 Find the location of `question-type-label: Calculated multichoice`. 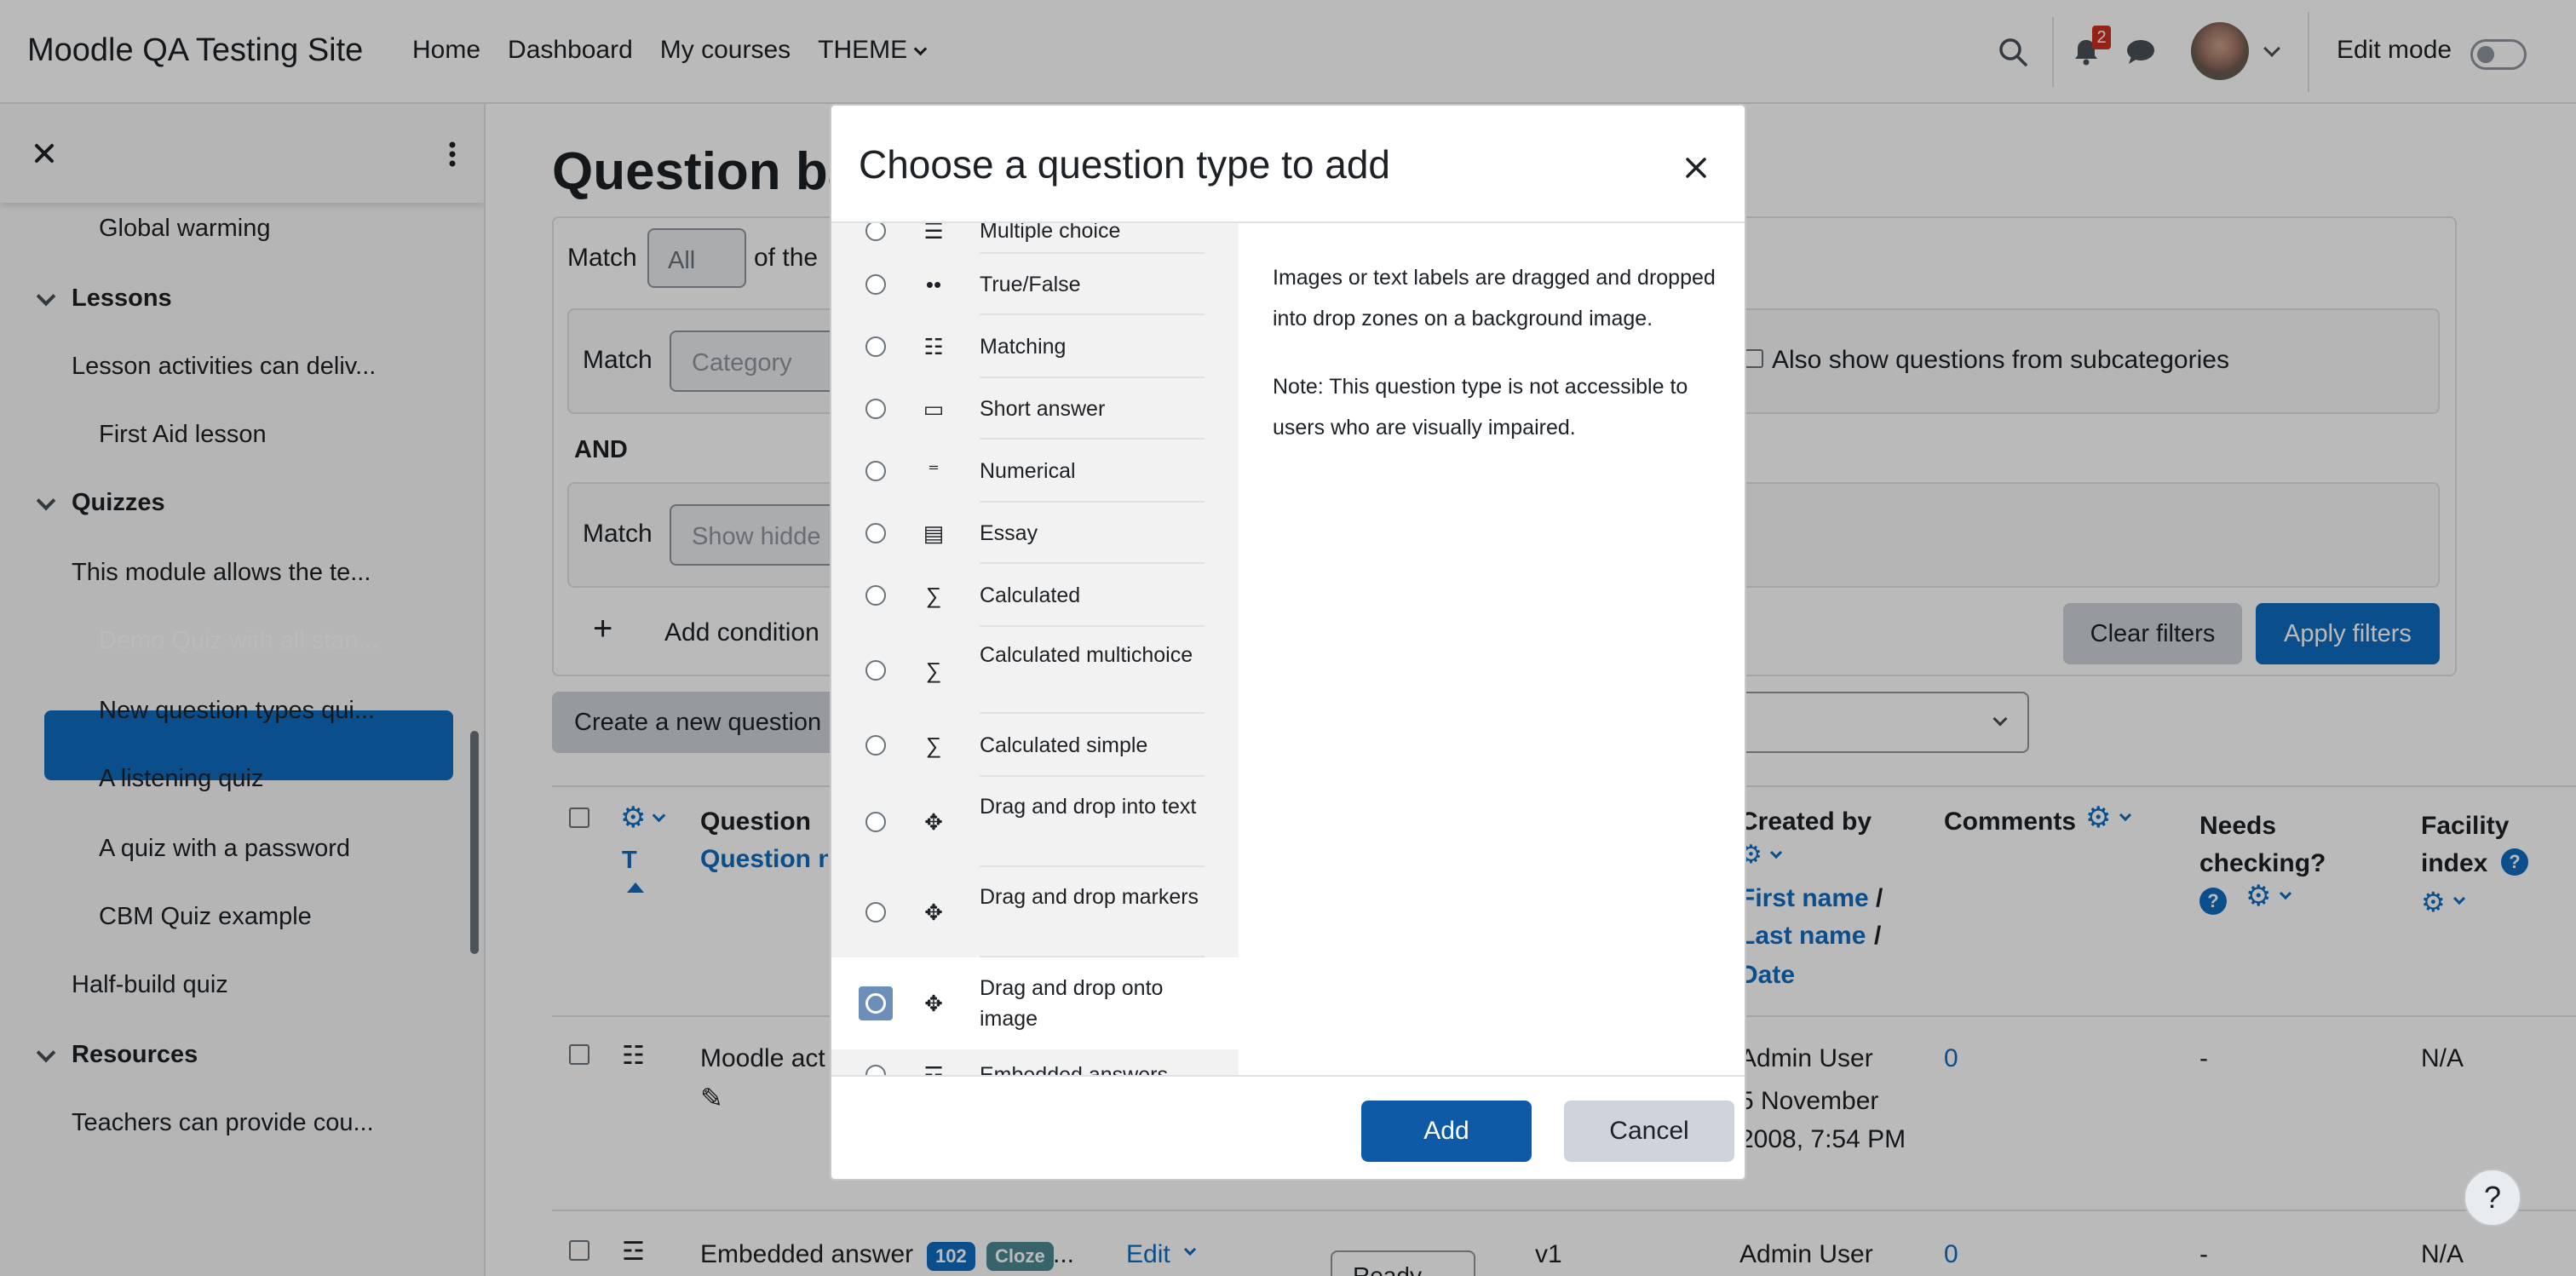

question-type-label: Calculated multichoice is located at coordinates (1086, 655).